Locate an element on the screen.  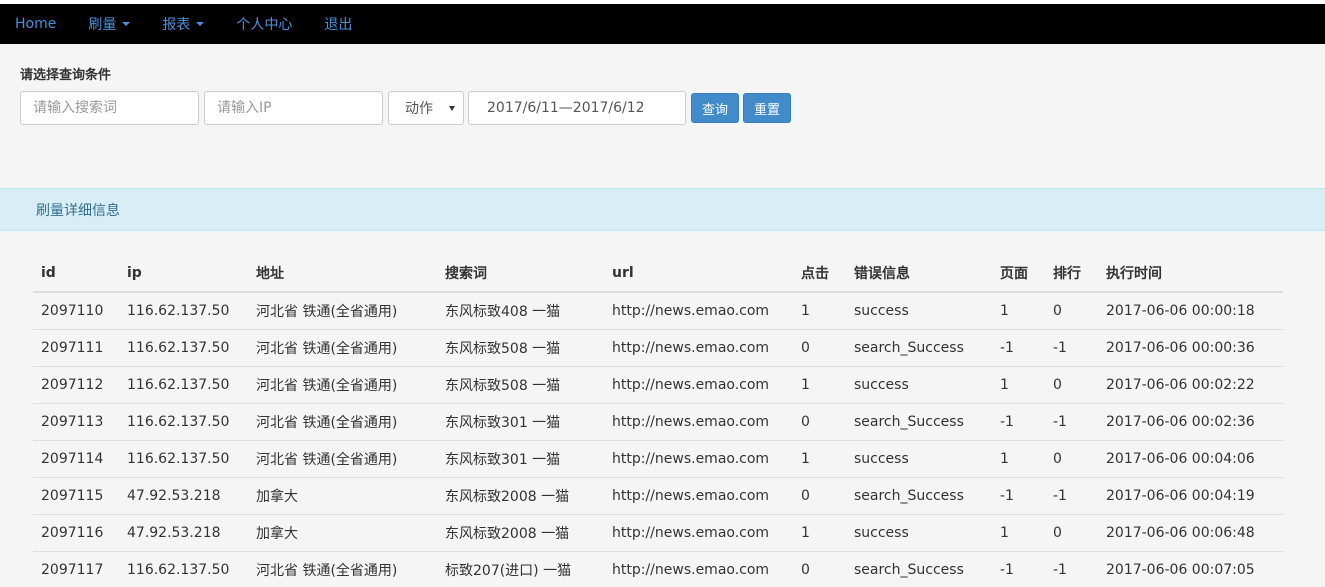
nav-item-1: 刷量 is located at coordinates (109, 24).